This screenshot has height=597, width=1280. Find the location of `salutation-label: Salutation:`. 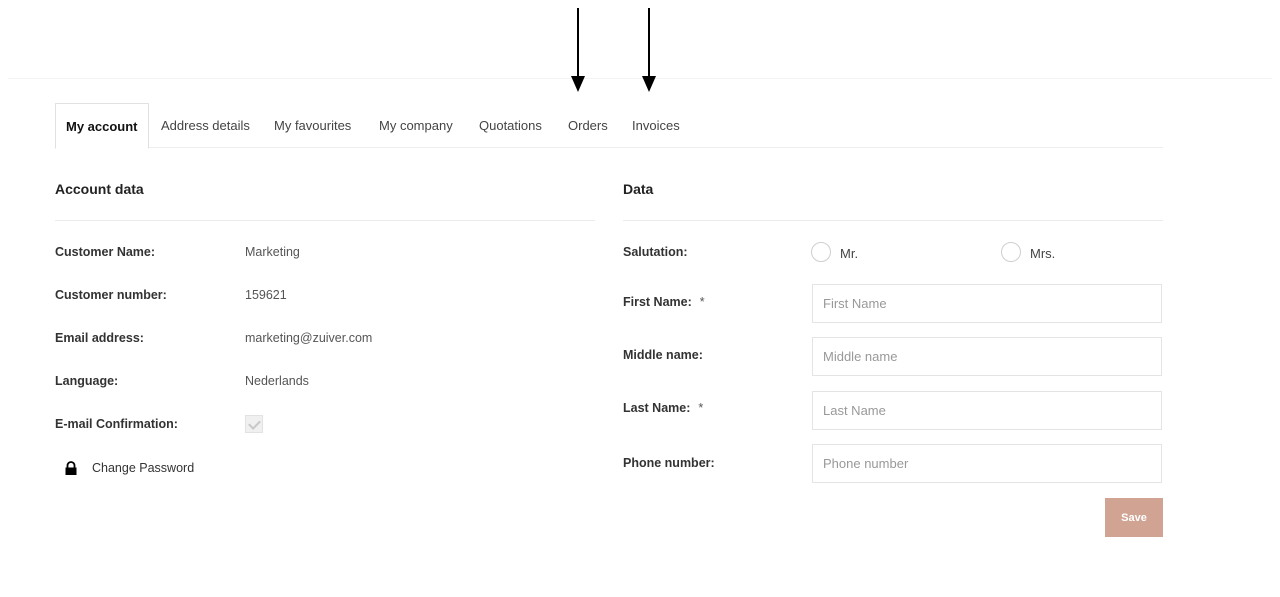

salutation-label: Salutation: is located at coordinates (655, 252).